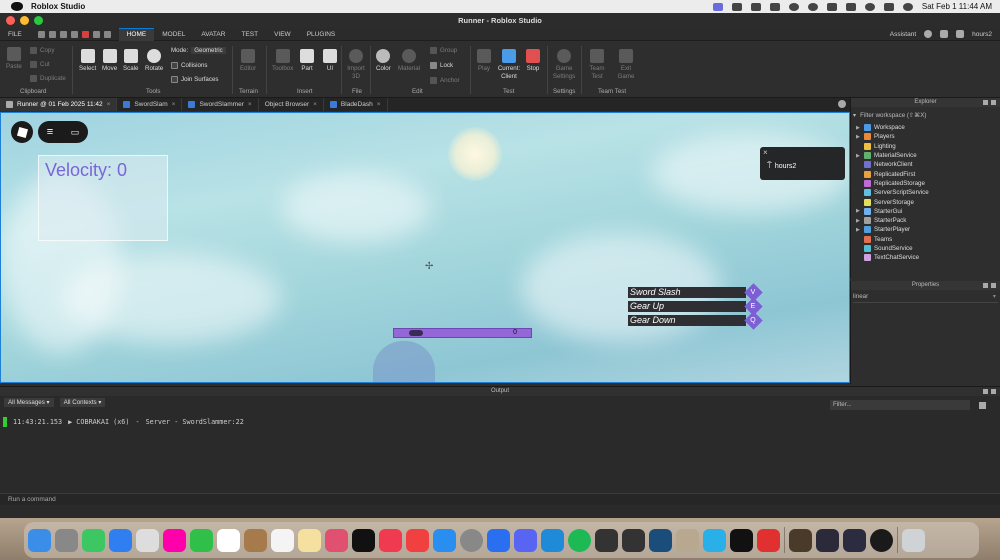  I want to click on trash-icon, so click(913, 540).